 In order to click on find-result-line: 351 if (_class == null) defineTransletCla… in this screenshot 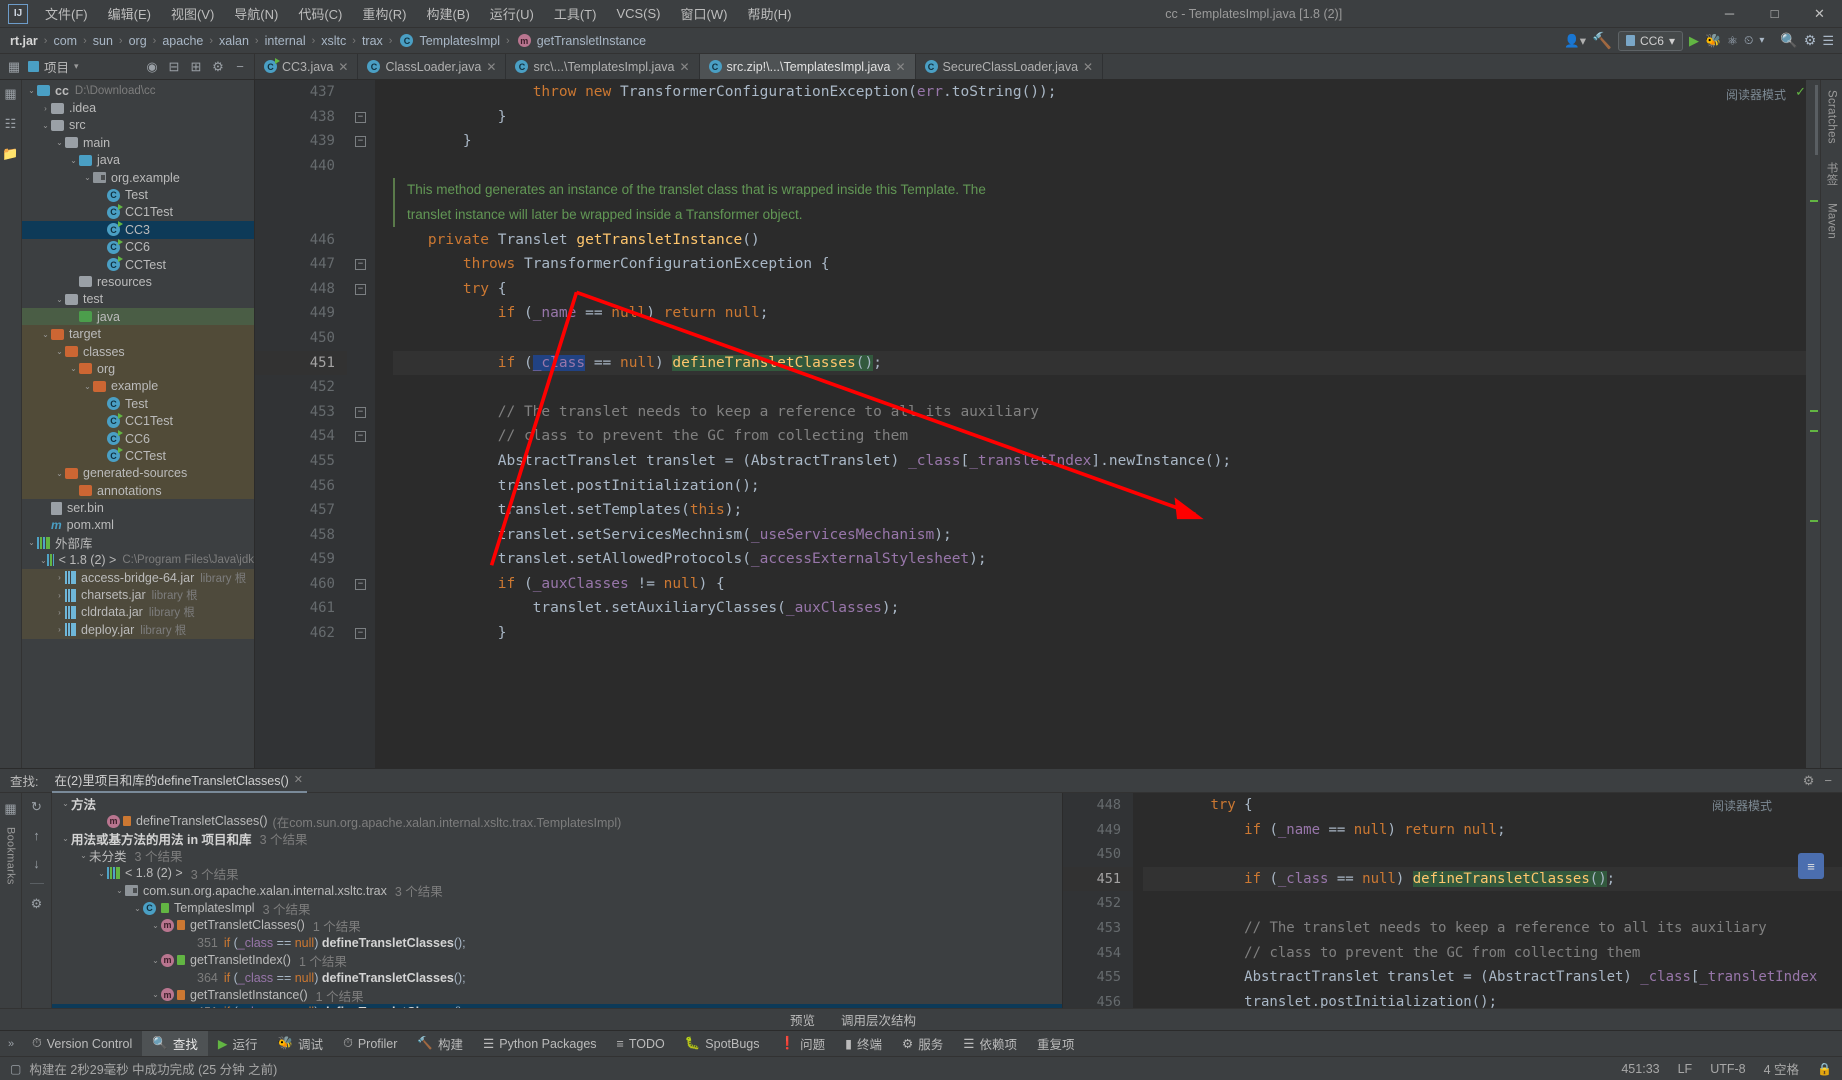, I will do `click(557, 942)`.